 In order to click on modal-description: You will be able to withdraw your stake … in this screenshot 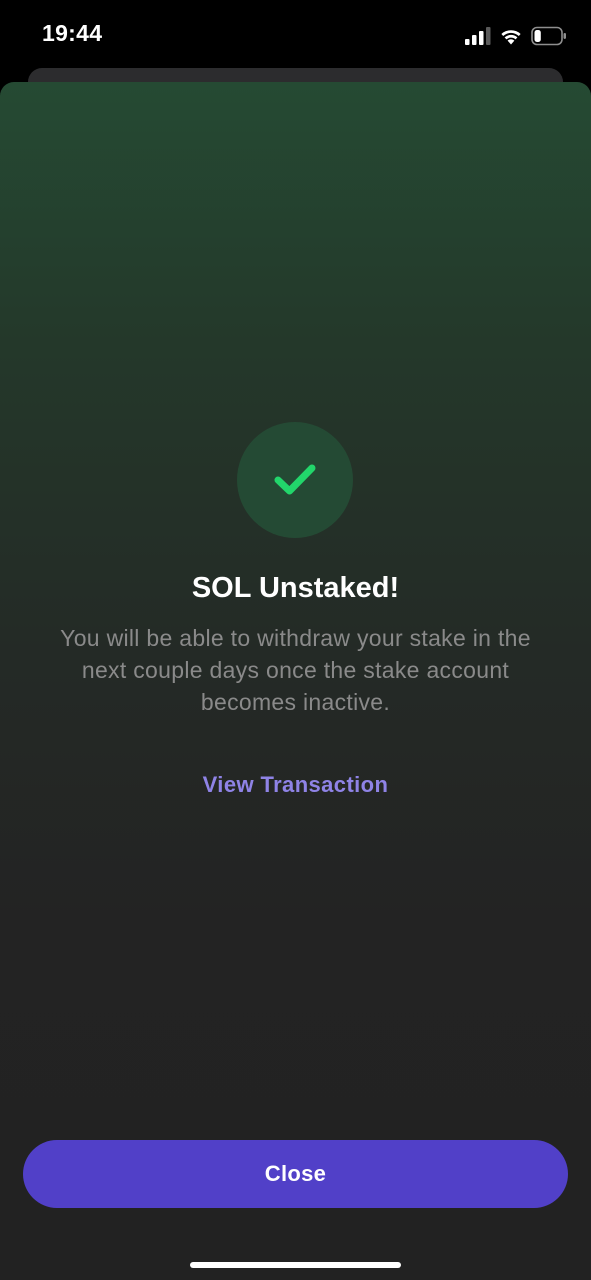, I will do `click(295, 670)`.